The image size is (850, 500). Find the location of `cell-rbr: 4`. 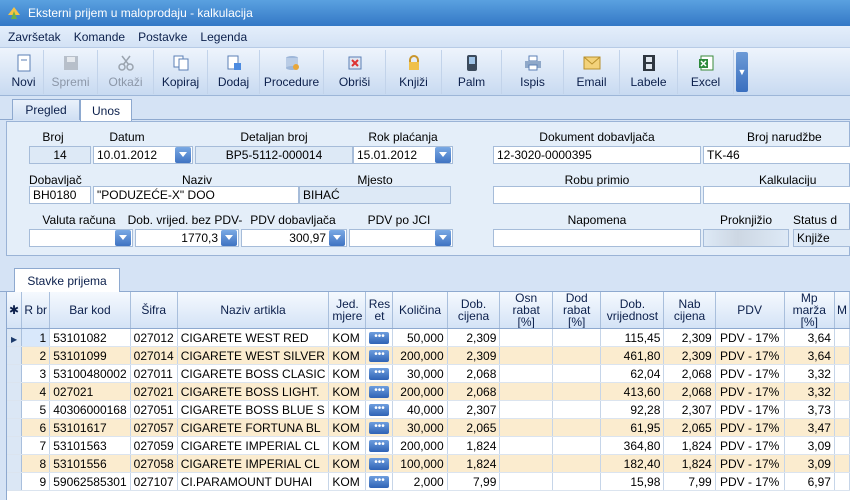

cell-rbr: 4 is located at coordinates (36, 391).